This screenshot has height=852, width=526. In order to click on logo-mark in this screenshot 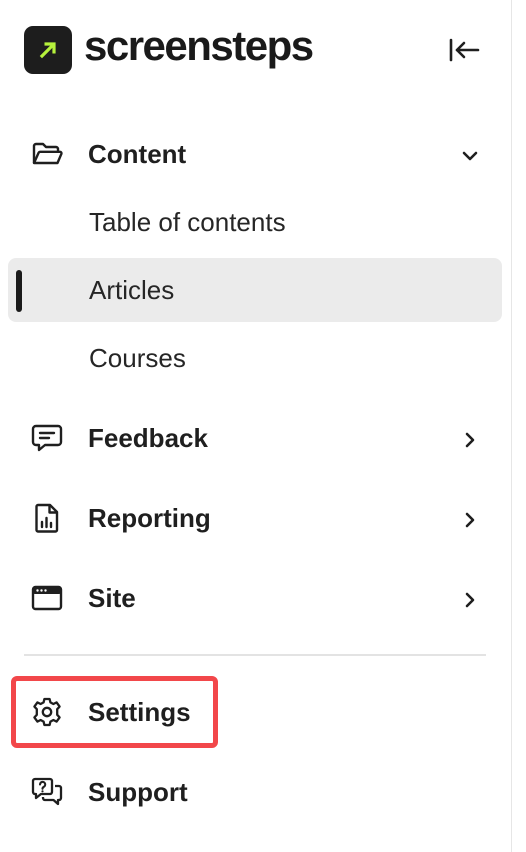, I will do `click(48, 50)`.